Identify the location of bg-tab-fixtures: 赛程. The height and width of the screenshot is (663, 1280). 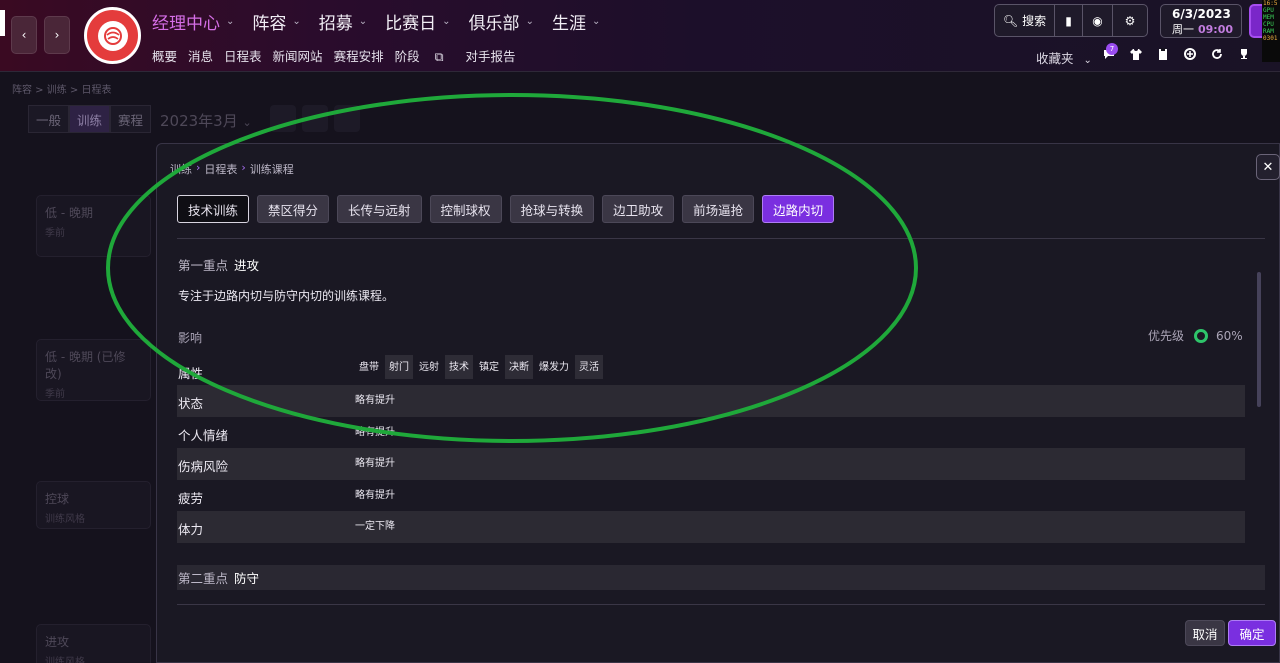
(131, 119).